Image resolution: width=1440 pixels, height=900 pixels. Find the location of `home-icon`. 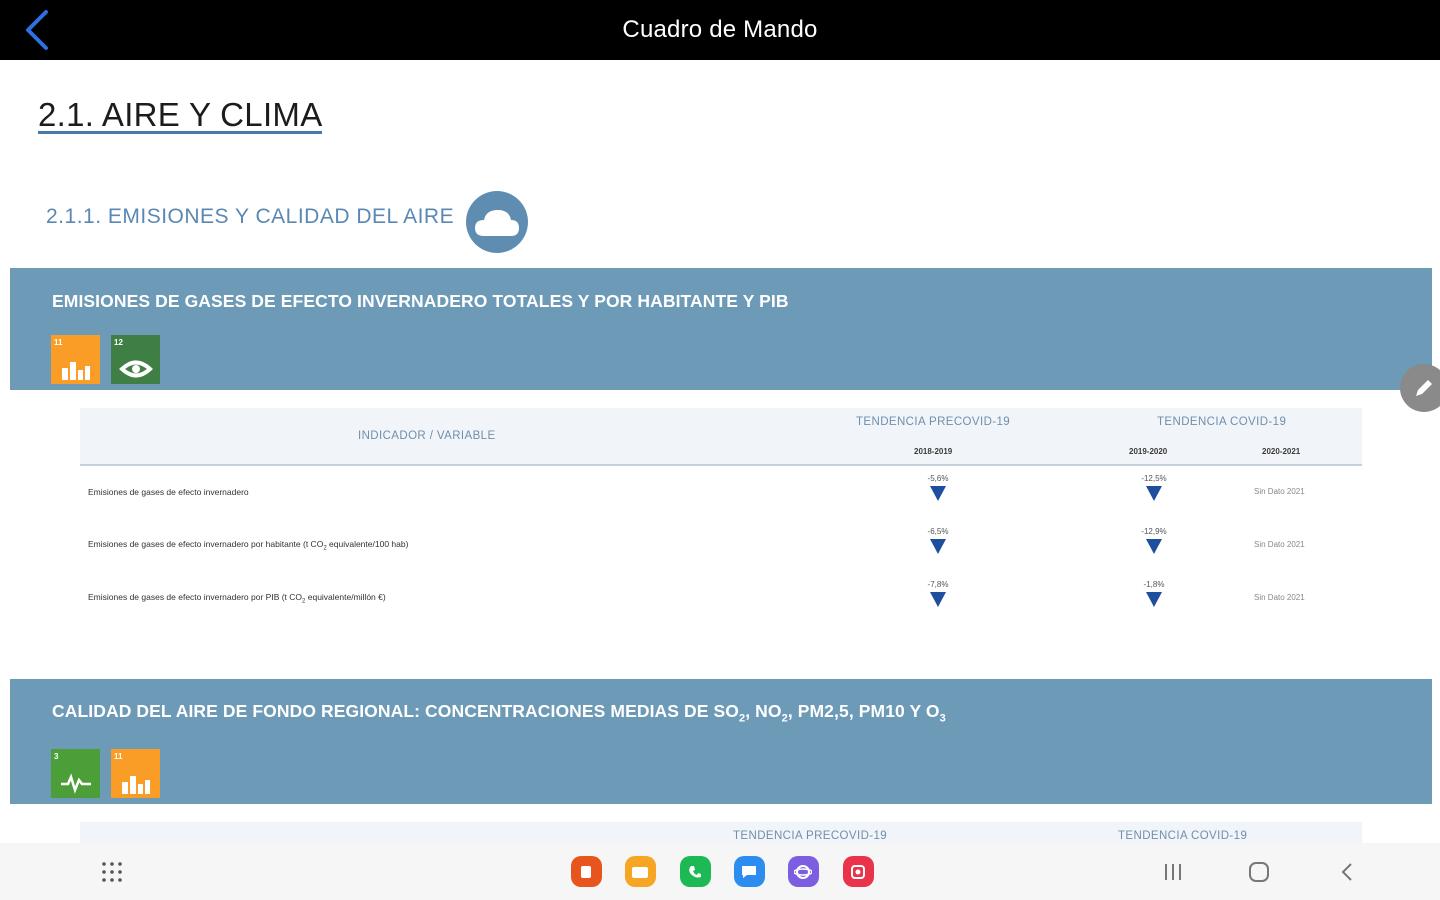

home-icon is located at coordinates (1259, 871).